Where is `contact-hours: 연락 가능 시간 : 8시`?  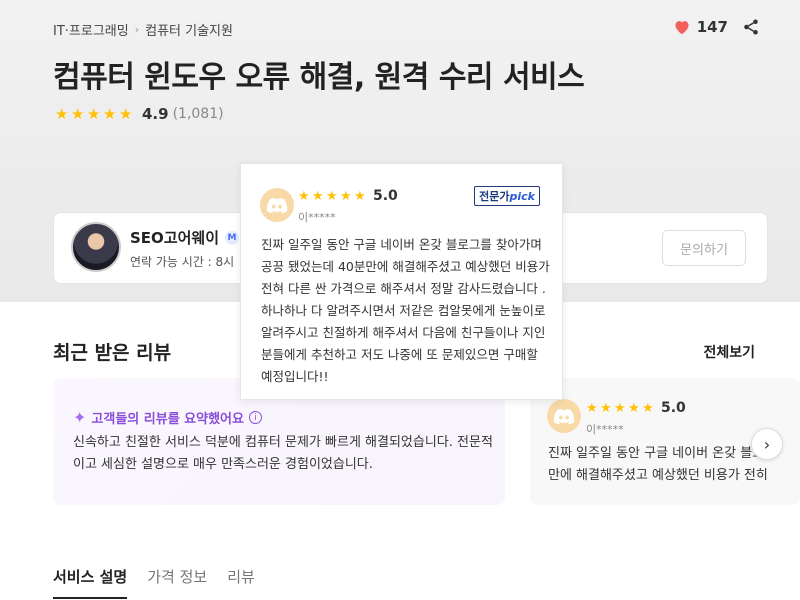 contact-hours: 연락 가능 시간 : 8시 is located at coordinates (182, 262).